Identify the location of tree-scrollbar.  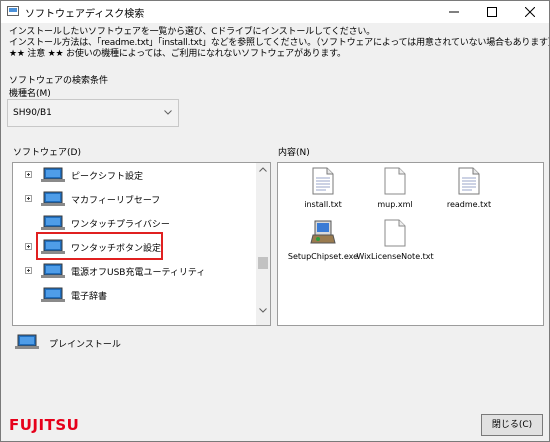
(263, 244).